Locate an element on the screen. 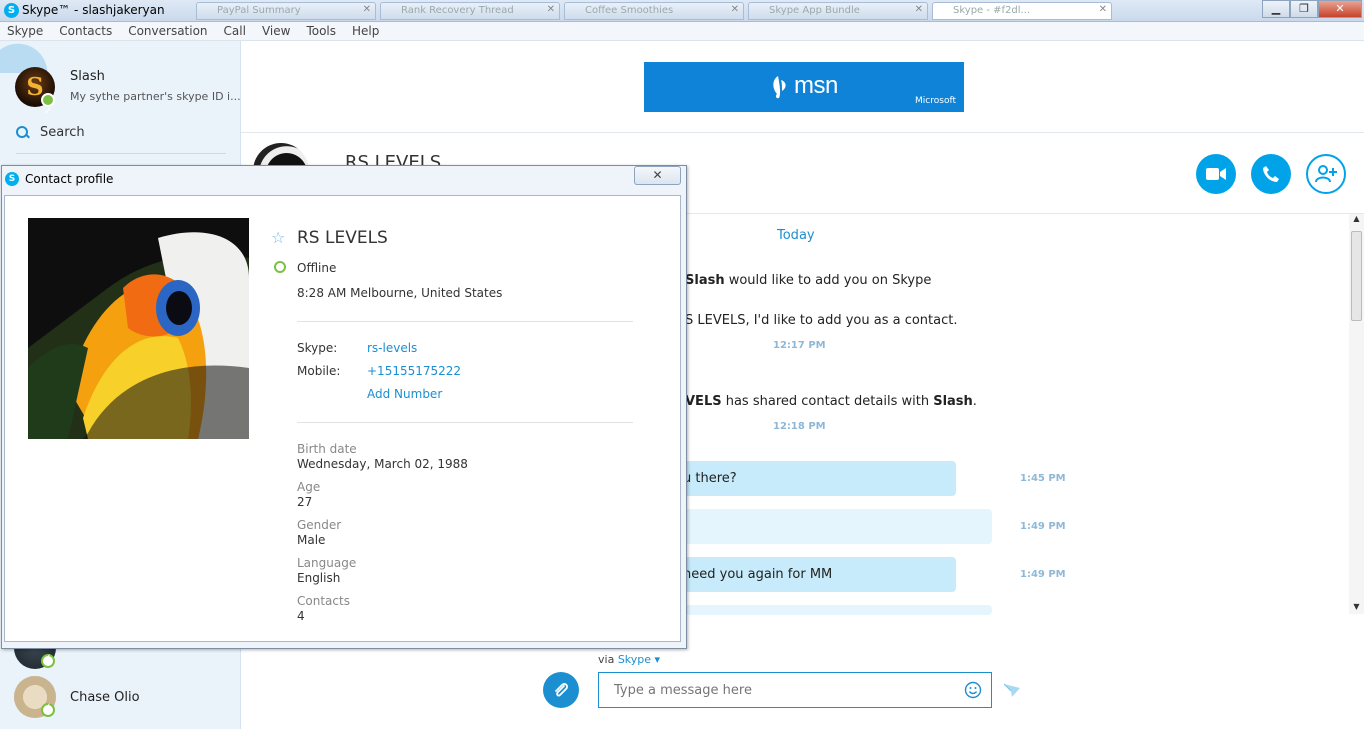 The width and height of the screenshot is (1364, 729). close-window-button: ✕ is located at coordinates (1340, 9).